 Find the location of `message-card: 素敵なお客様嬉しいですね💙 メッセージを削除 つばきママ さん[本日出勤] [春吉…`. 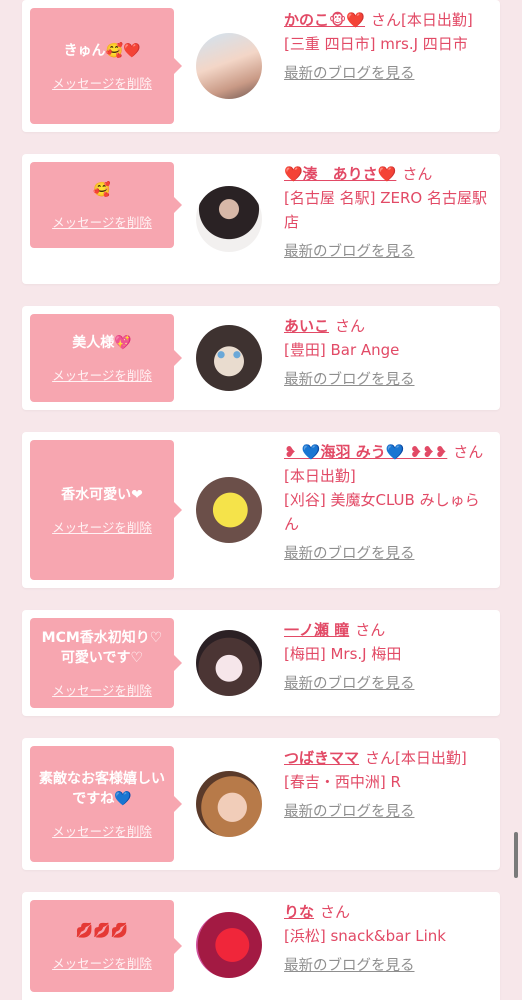

message-card: 素敵なお客様嬉しいですね💙 メッセージを削除 つばきママ さん[本日出勤] [春吉… is located at coordinates (261, 804).